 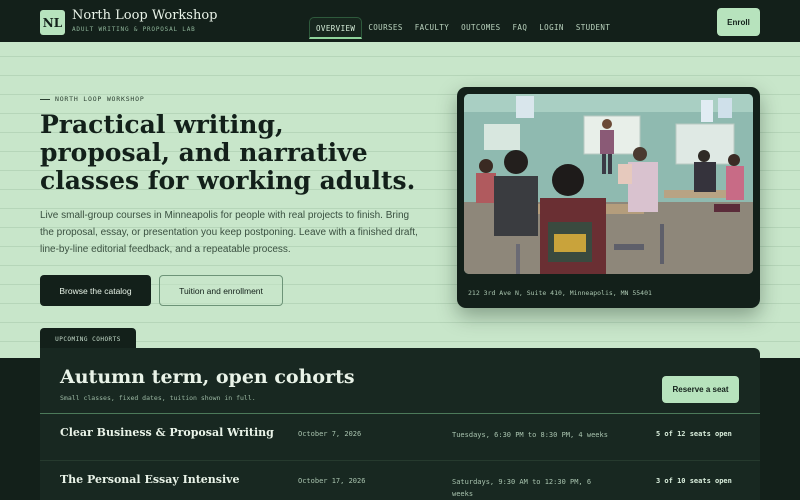 What do you see at coordinates (694, 481) in the screenshot?
I see `cohort-seats: 3 of 10 seats open` at bounding box center [694, 481].